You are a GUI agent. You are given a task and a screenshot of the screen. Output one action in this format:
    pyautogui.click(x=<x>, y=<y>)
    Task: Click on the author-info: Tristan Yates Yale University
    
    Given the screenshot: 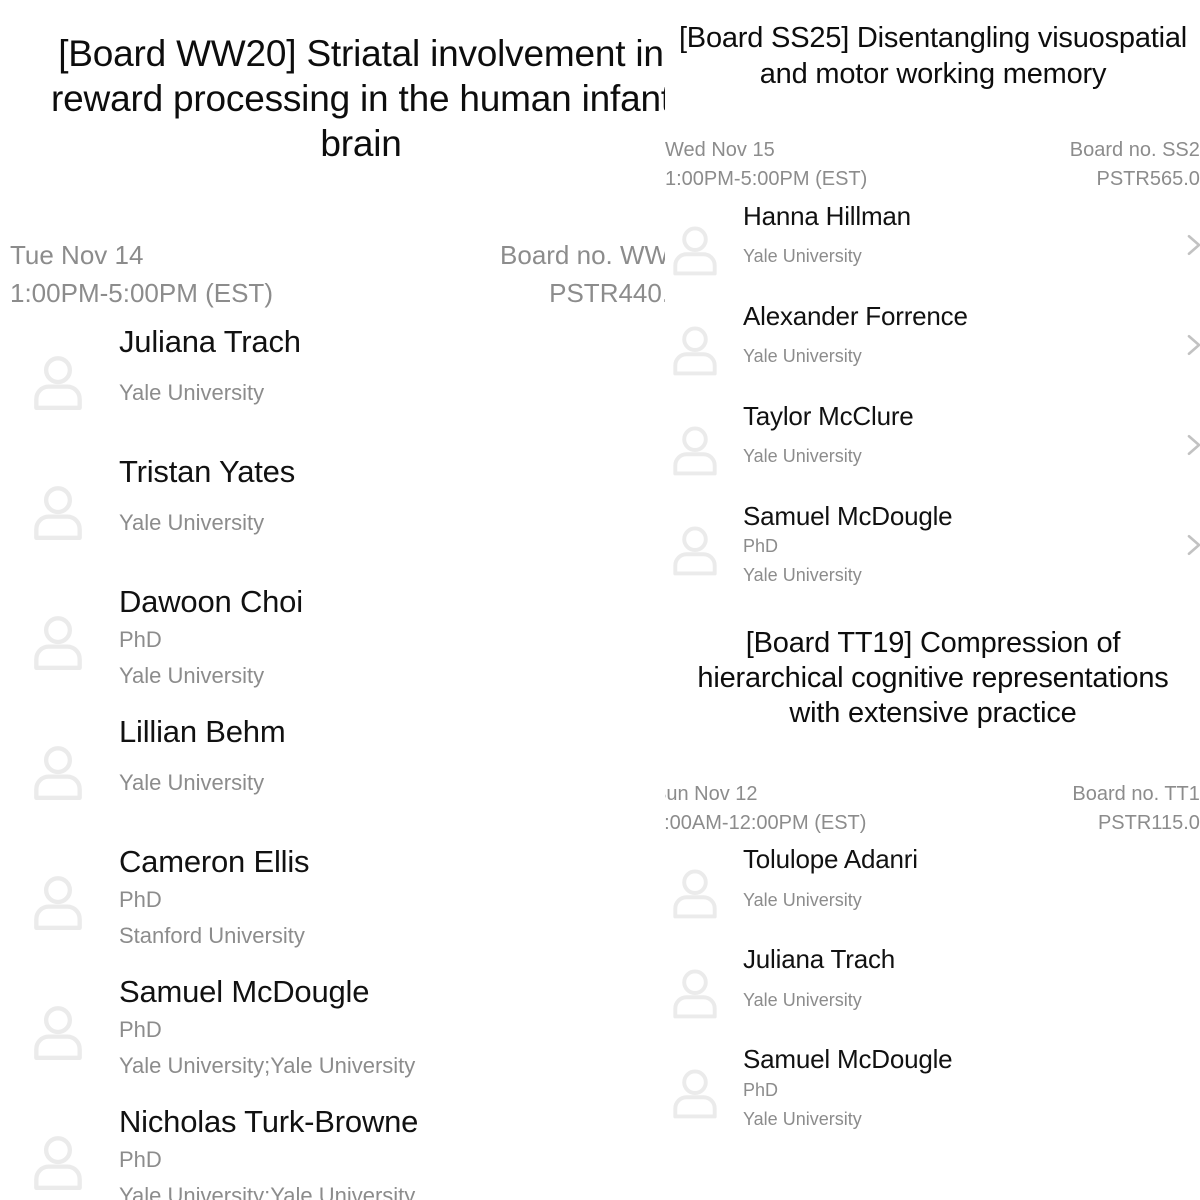 What is the action you would take?
    pyautogui.click(x=392, y=496)
    